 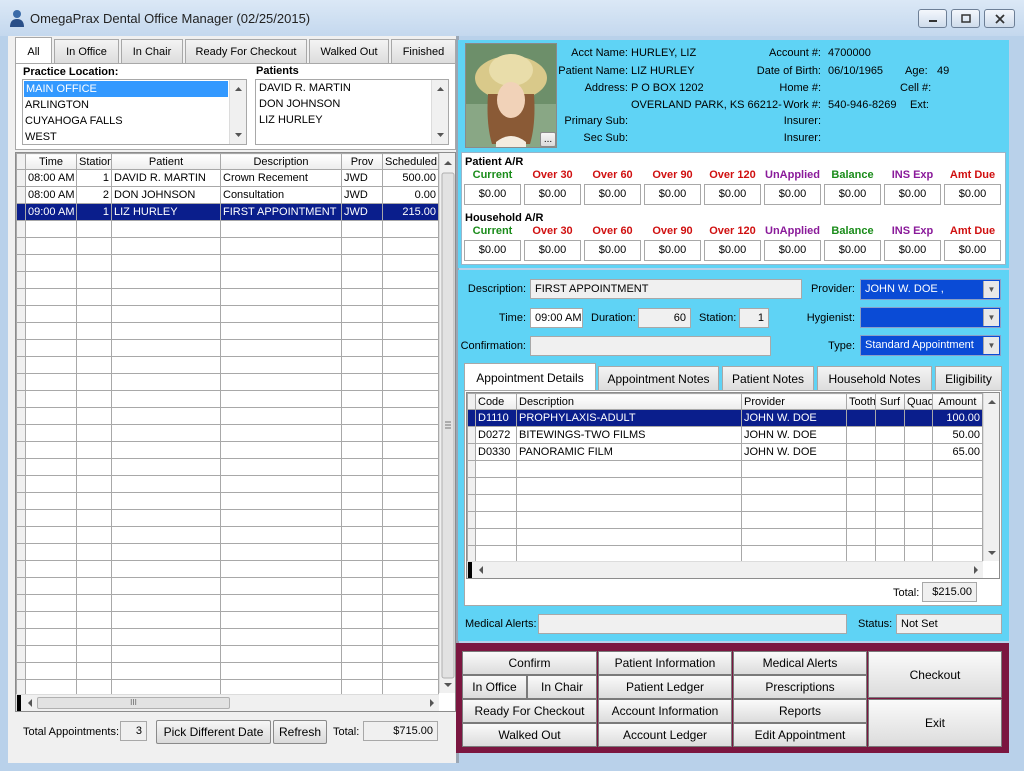 What do you see at coordinates (529, 735) in the screenshot?
I see `walked-out-button: Walked Out` at bounding box center [529, 735].